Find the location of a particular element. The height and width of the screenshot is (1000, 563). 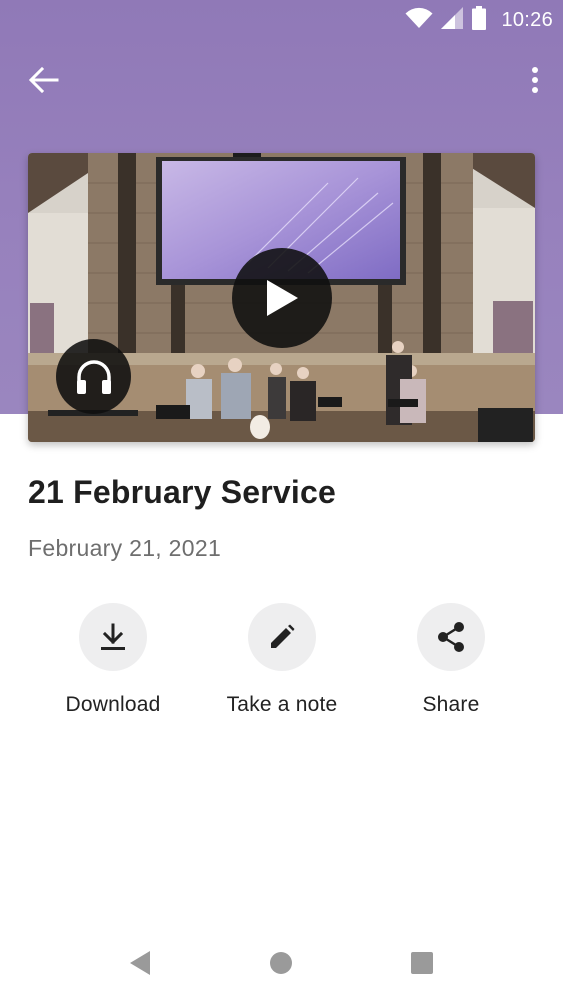

nav-back-icon is located at coordinates (140, 963).